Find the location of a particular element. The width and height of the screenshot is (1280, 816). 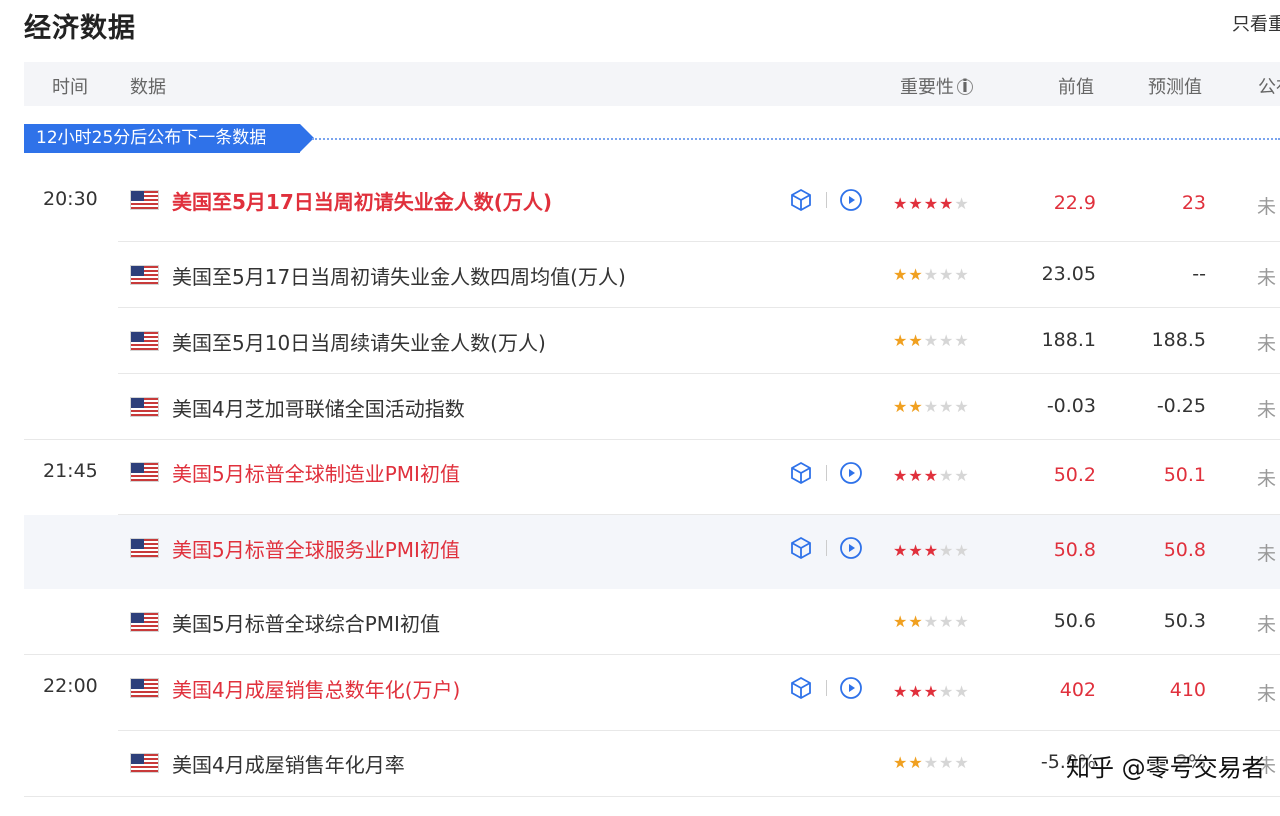

row-title: 美国4月成屋销售总数年化(万户) is located at coordinates (316, 688).